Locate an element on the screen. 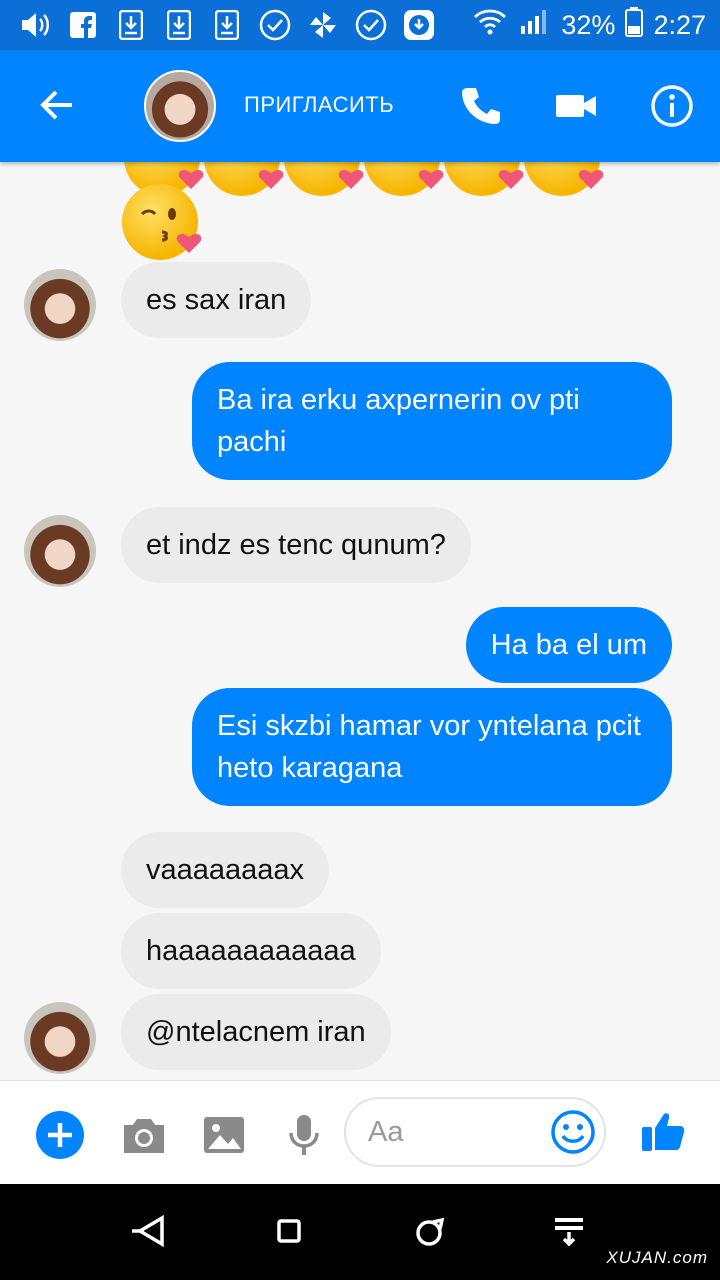 This screenshot has height=1280, width=720. battery-icon is located at coordinates (634, 25).